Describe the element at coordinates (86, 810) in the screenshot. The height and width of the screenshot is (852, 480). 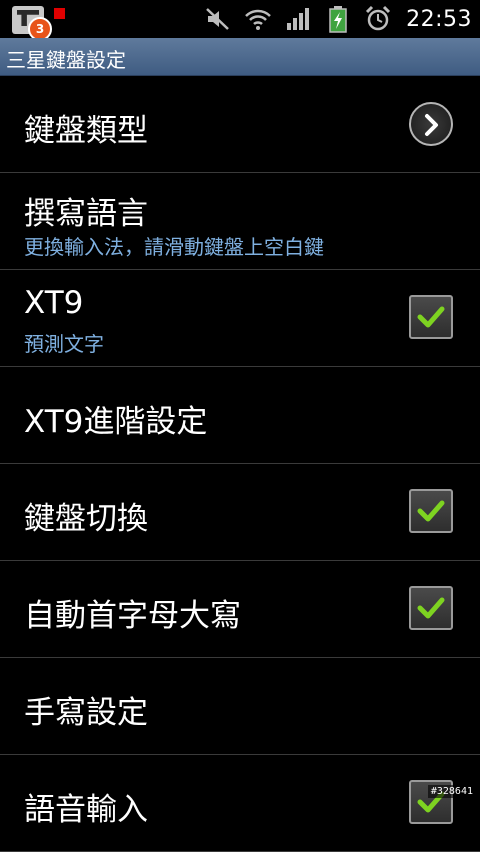
I see `setting-label: 語音輸入` at that location.